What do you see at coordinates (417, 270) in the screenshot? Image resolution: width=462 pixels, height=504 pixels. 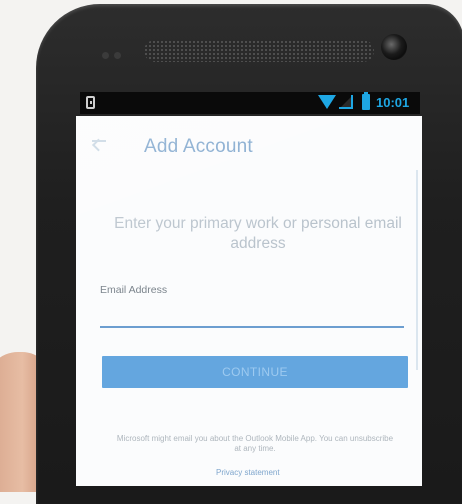 I see `scrollbar` at bounding box center [417, 270].